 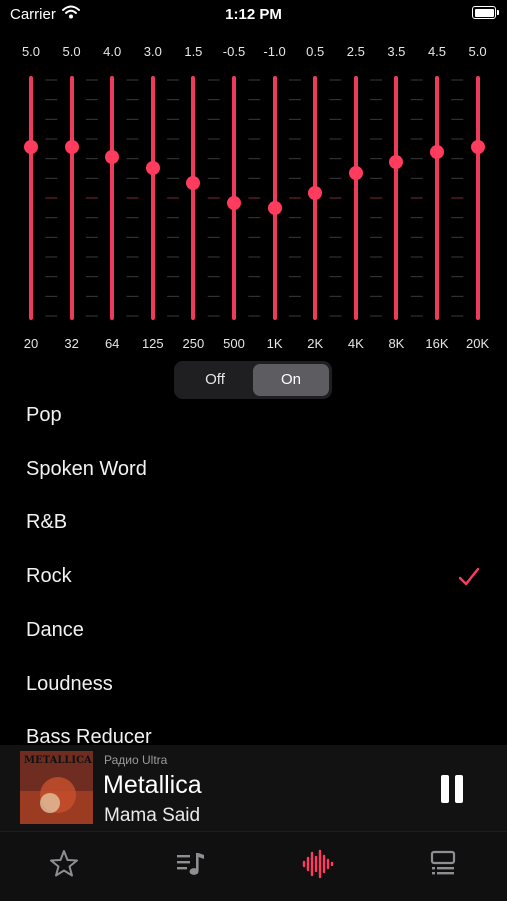 What do you see at coordinates (315, 51) in the screenshot?
I see `band-gain-label: 0.5` at bounding box center [315, 51].